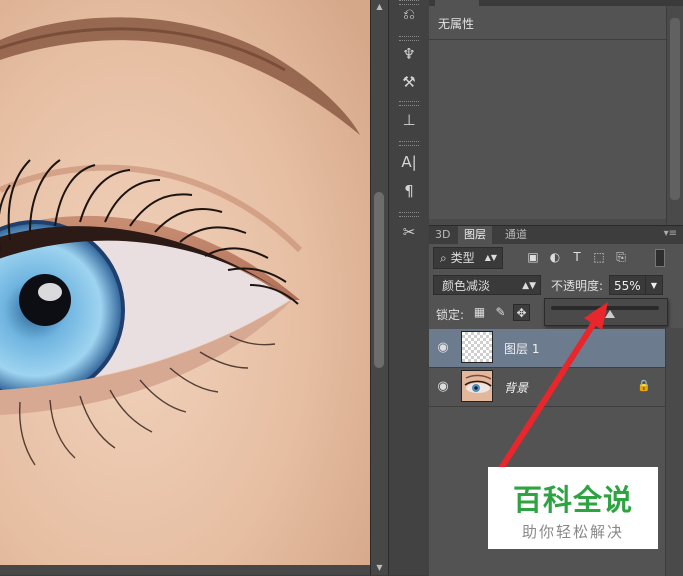 The height and width of the screenshot is (576, 683). What do you see at coordinates (577, 257) in the screenshot?
I see `type-filter-icon: T` at bounding box center [577, 257].